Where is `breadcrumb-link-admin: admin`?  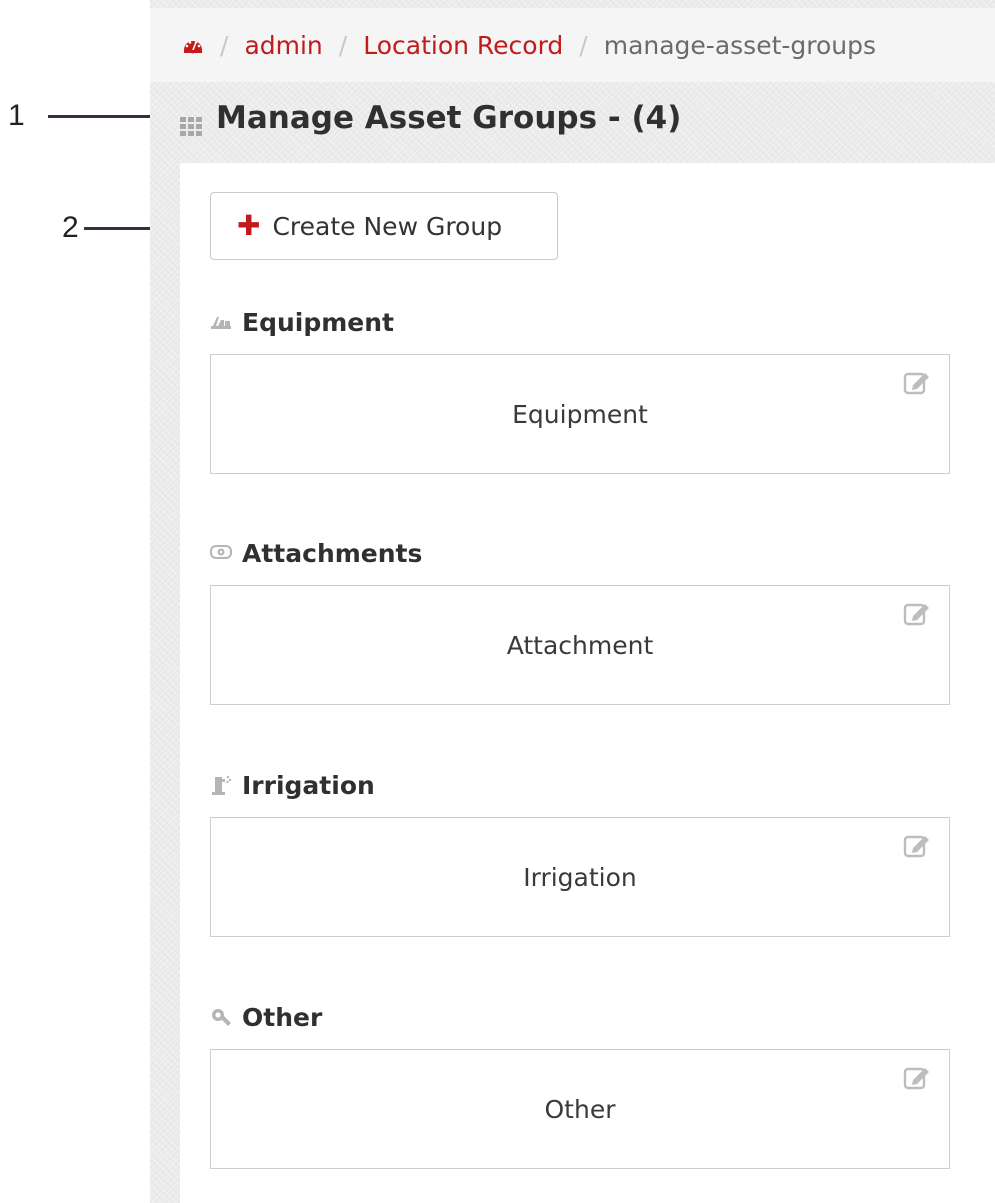 breadcrumb-link-admin: admin is located at coordinates (283, 45).